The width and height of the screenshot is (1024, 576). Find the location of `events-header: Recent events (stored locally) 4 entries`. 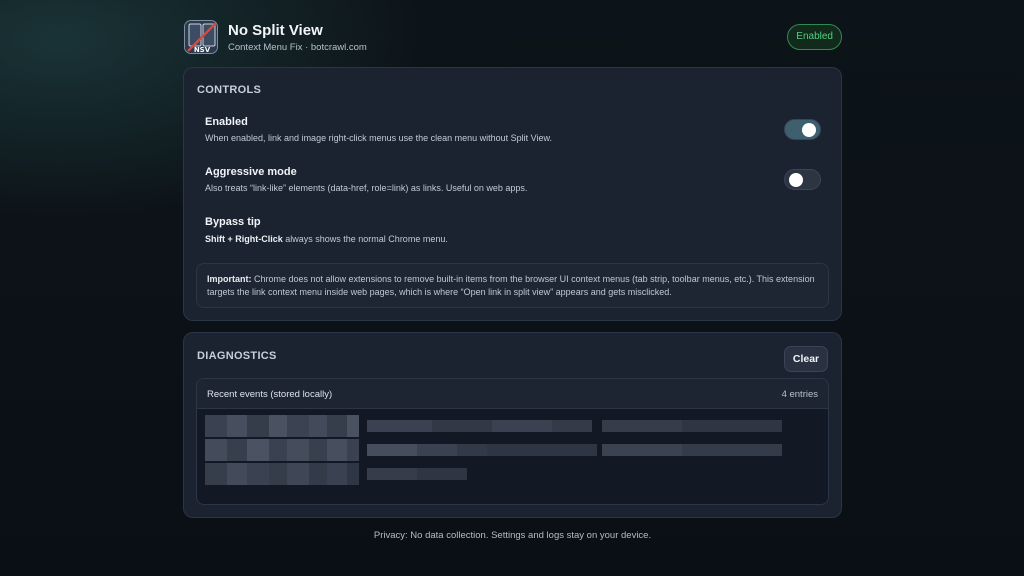

events-header: Recent events (stored locally) 4 entries is located at coordinates (512, 394).